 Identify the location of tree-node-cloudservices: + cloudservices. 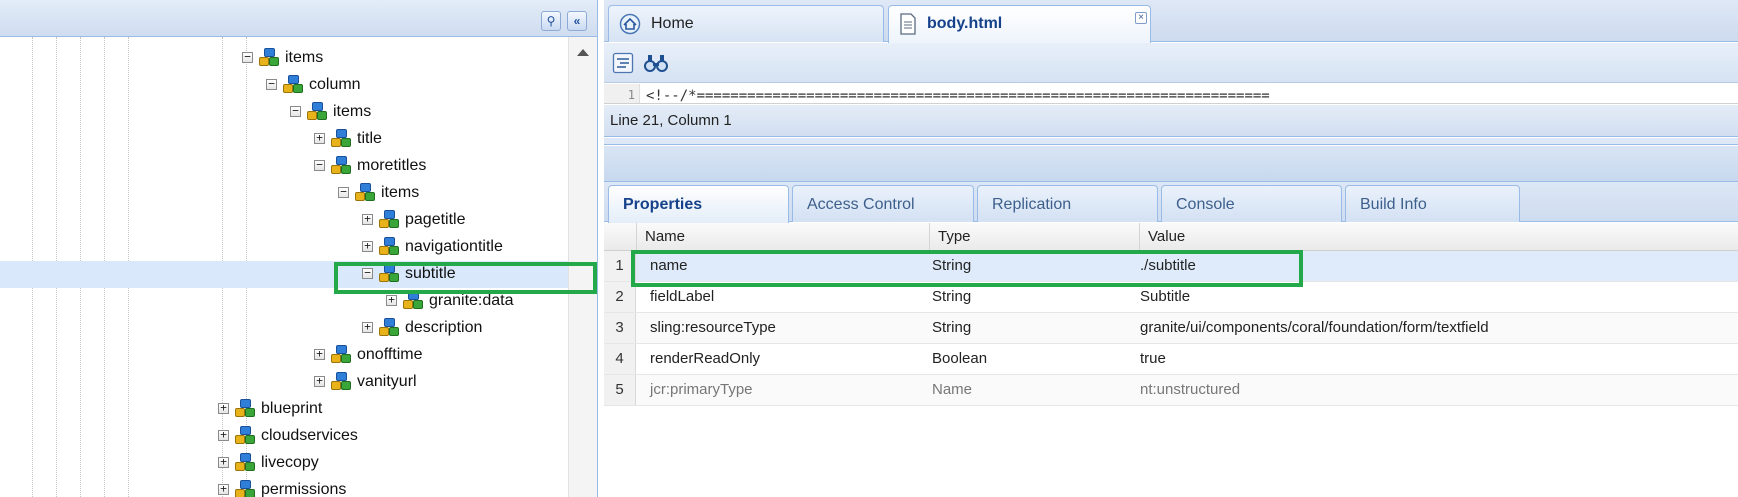
(284, 436).